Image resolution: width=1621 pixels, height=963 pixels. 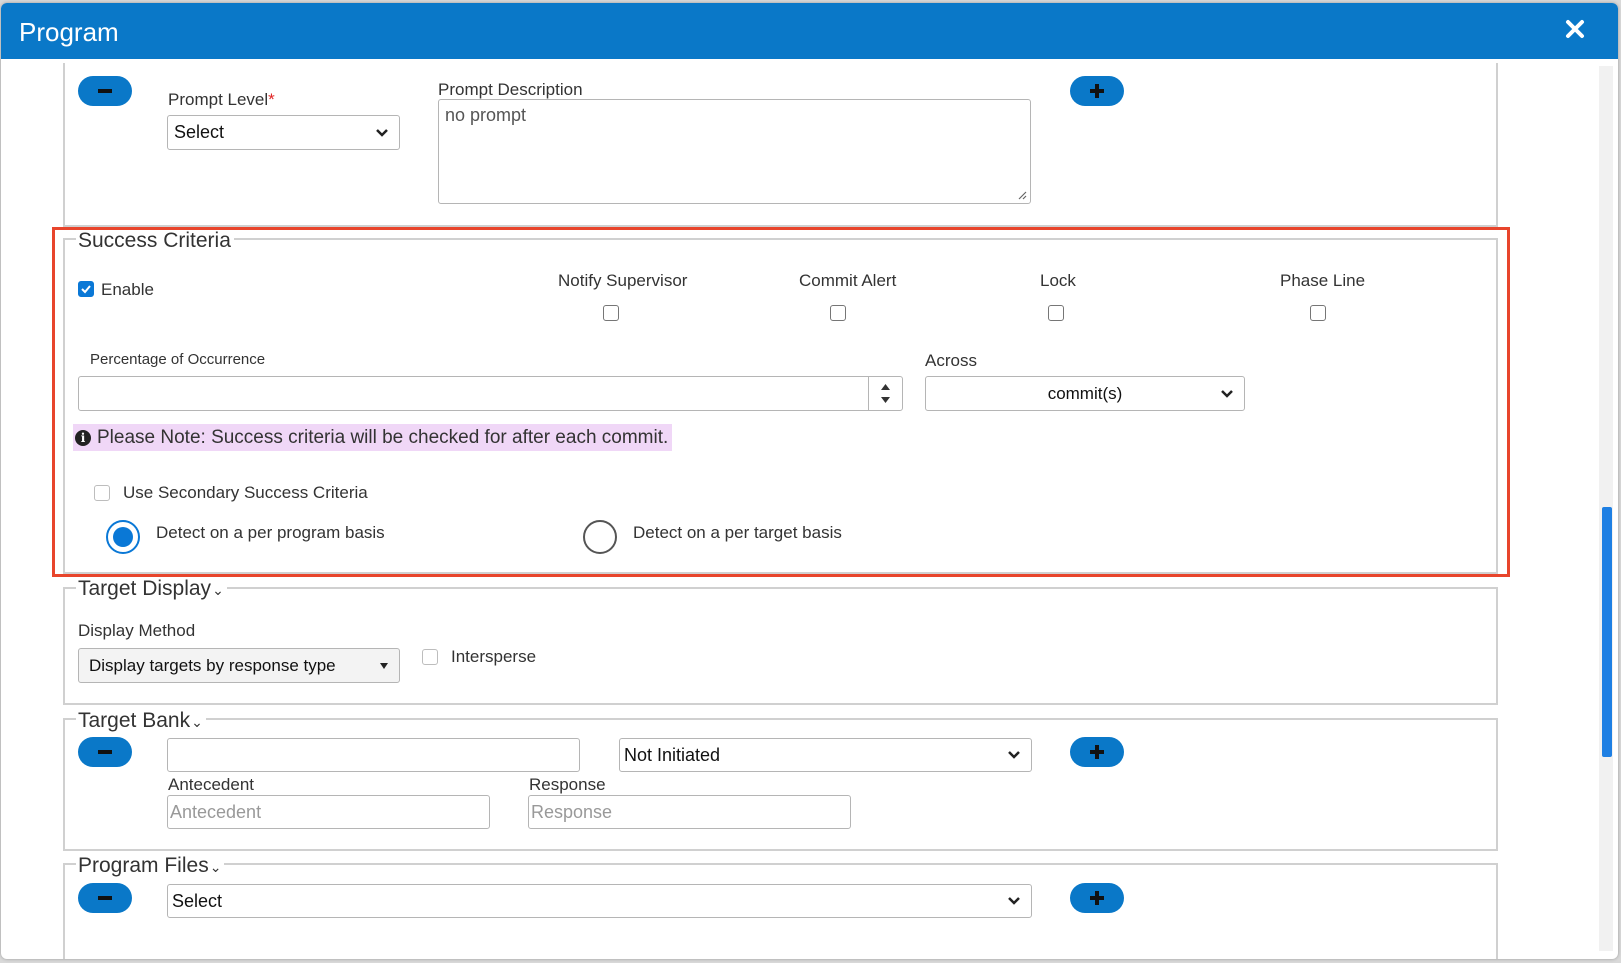 I want to click on add-target-button, so click(x=1097, y=752).